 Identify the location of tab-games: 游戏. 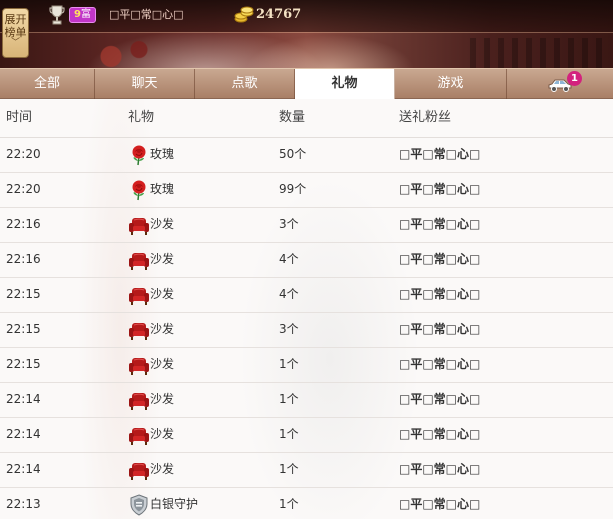
(451, 84).